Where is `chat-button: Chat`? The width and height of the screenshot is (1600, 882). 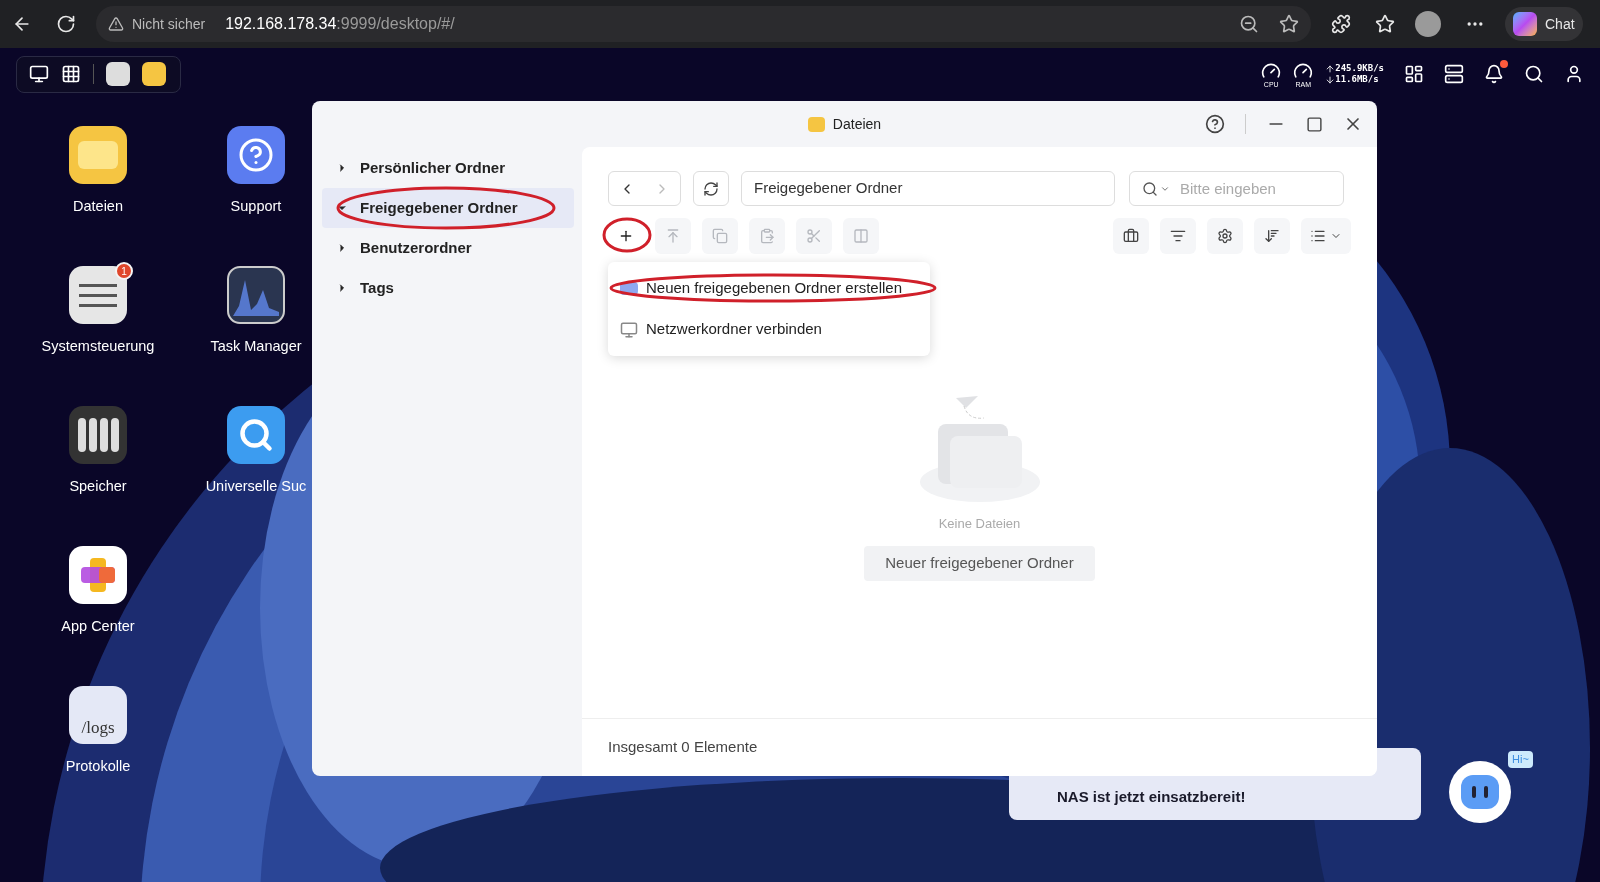
chat-button: Chat is located at coordinates (1544, 24).